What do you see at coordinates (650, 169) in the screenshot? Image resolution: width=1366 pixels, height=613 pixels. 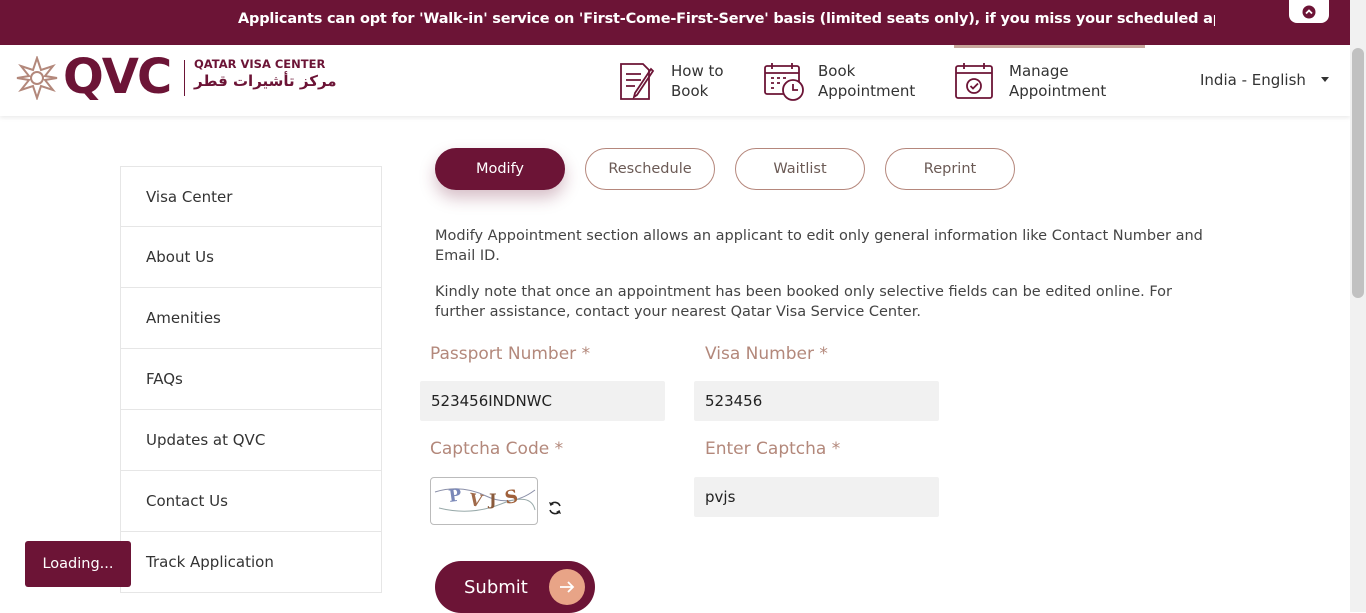 I see `tab-reschedule: Reschedule` at bounding box center [650, 169].